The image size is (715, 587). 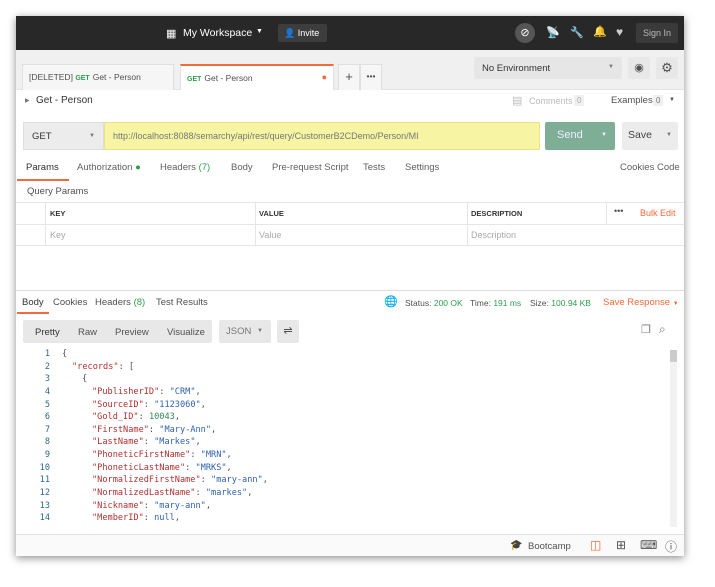 I want to click on more-tabs-button: •••, so click(x=371, y=77).